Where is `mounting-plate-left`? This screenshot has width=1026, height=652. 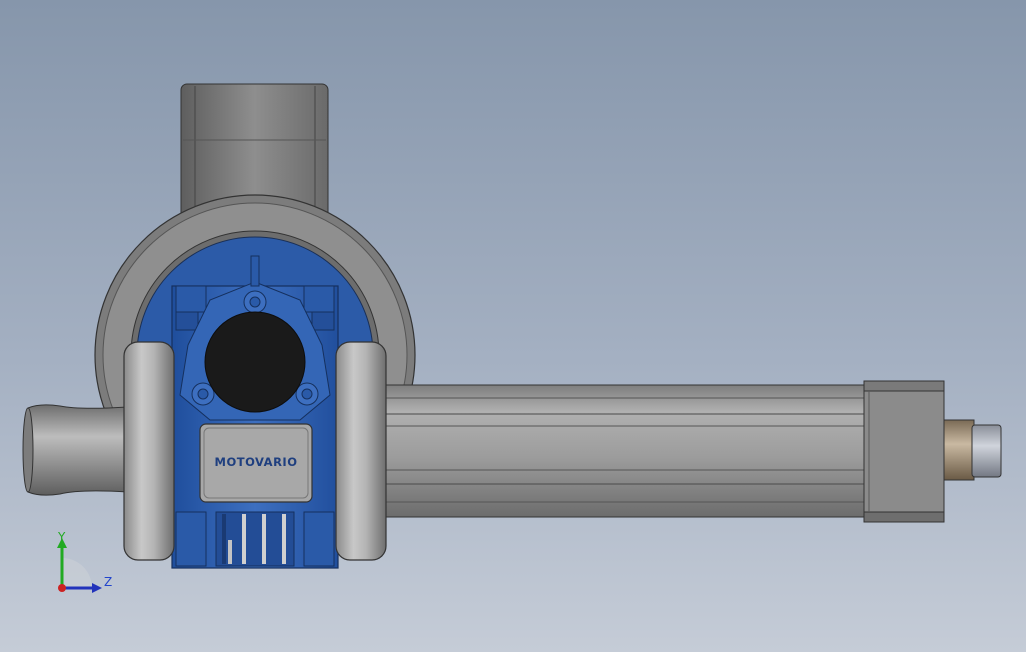 mounting-plate-left is located at coordinates (149, 451).